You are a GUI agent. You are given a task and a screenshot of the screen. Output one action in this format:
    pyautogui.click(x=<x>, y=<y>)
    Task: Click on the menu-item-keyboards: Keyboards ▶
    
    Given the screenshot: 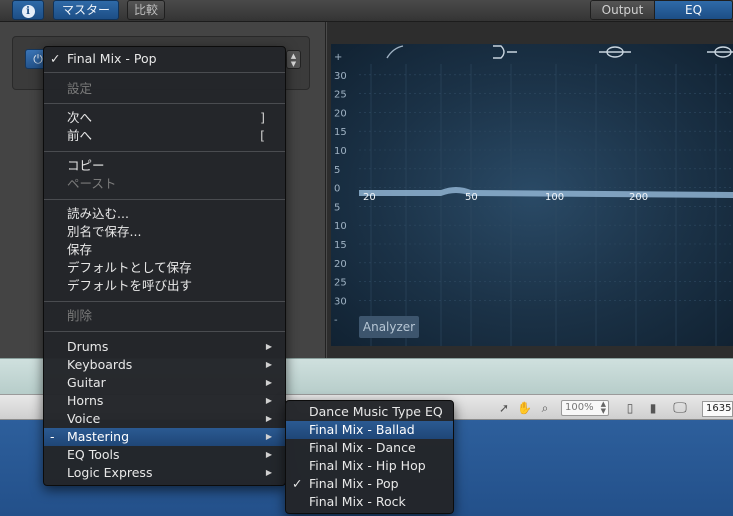 What is the action you would take?
    pyautogui.click(x=164, y=365)
    